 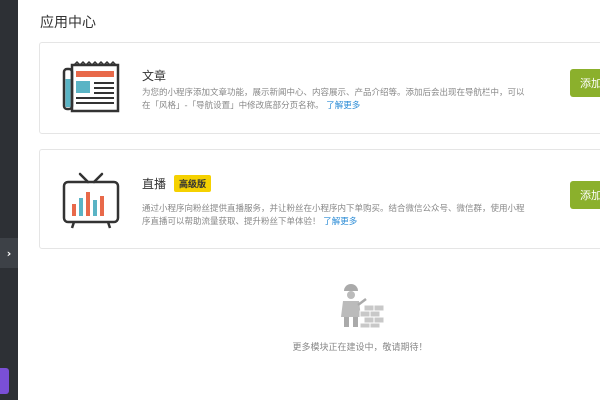 What do you see at coordinates (91, 200) in the screenshot?
I see `tv-chart-icon` at bounding box center [91, 200].